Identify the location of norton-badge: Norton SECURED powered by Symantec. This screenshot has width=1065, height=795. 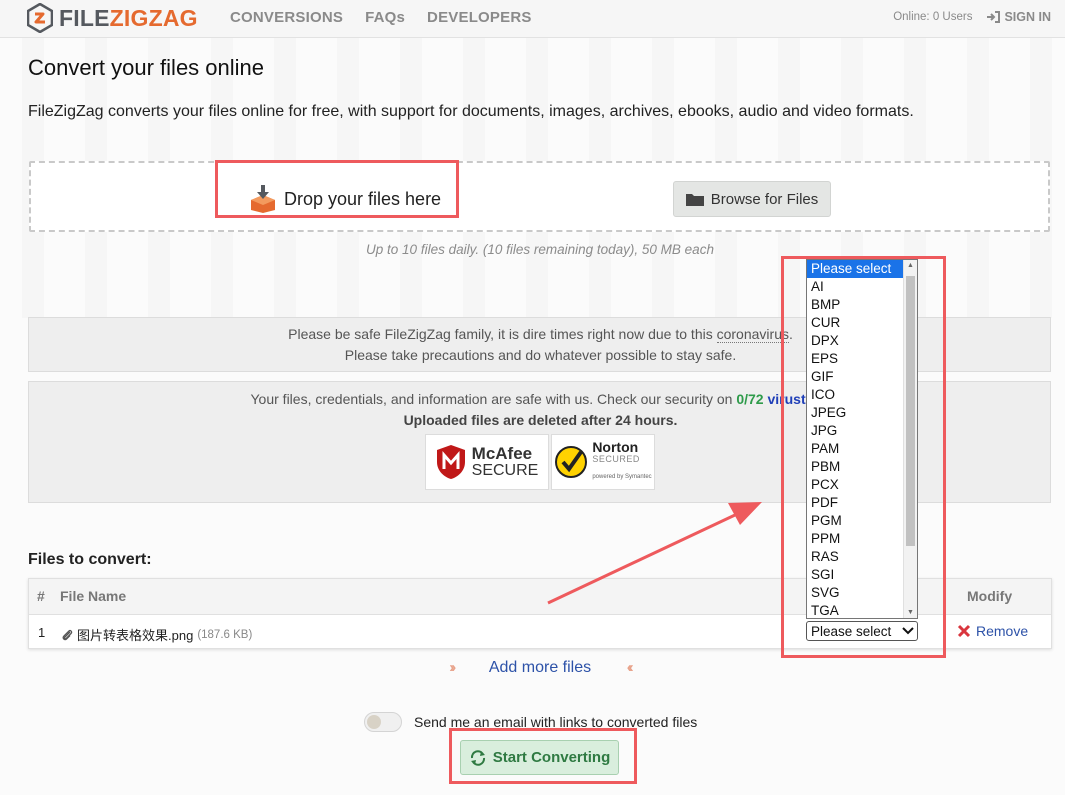
(603, 462).